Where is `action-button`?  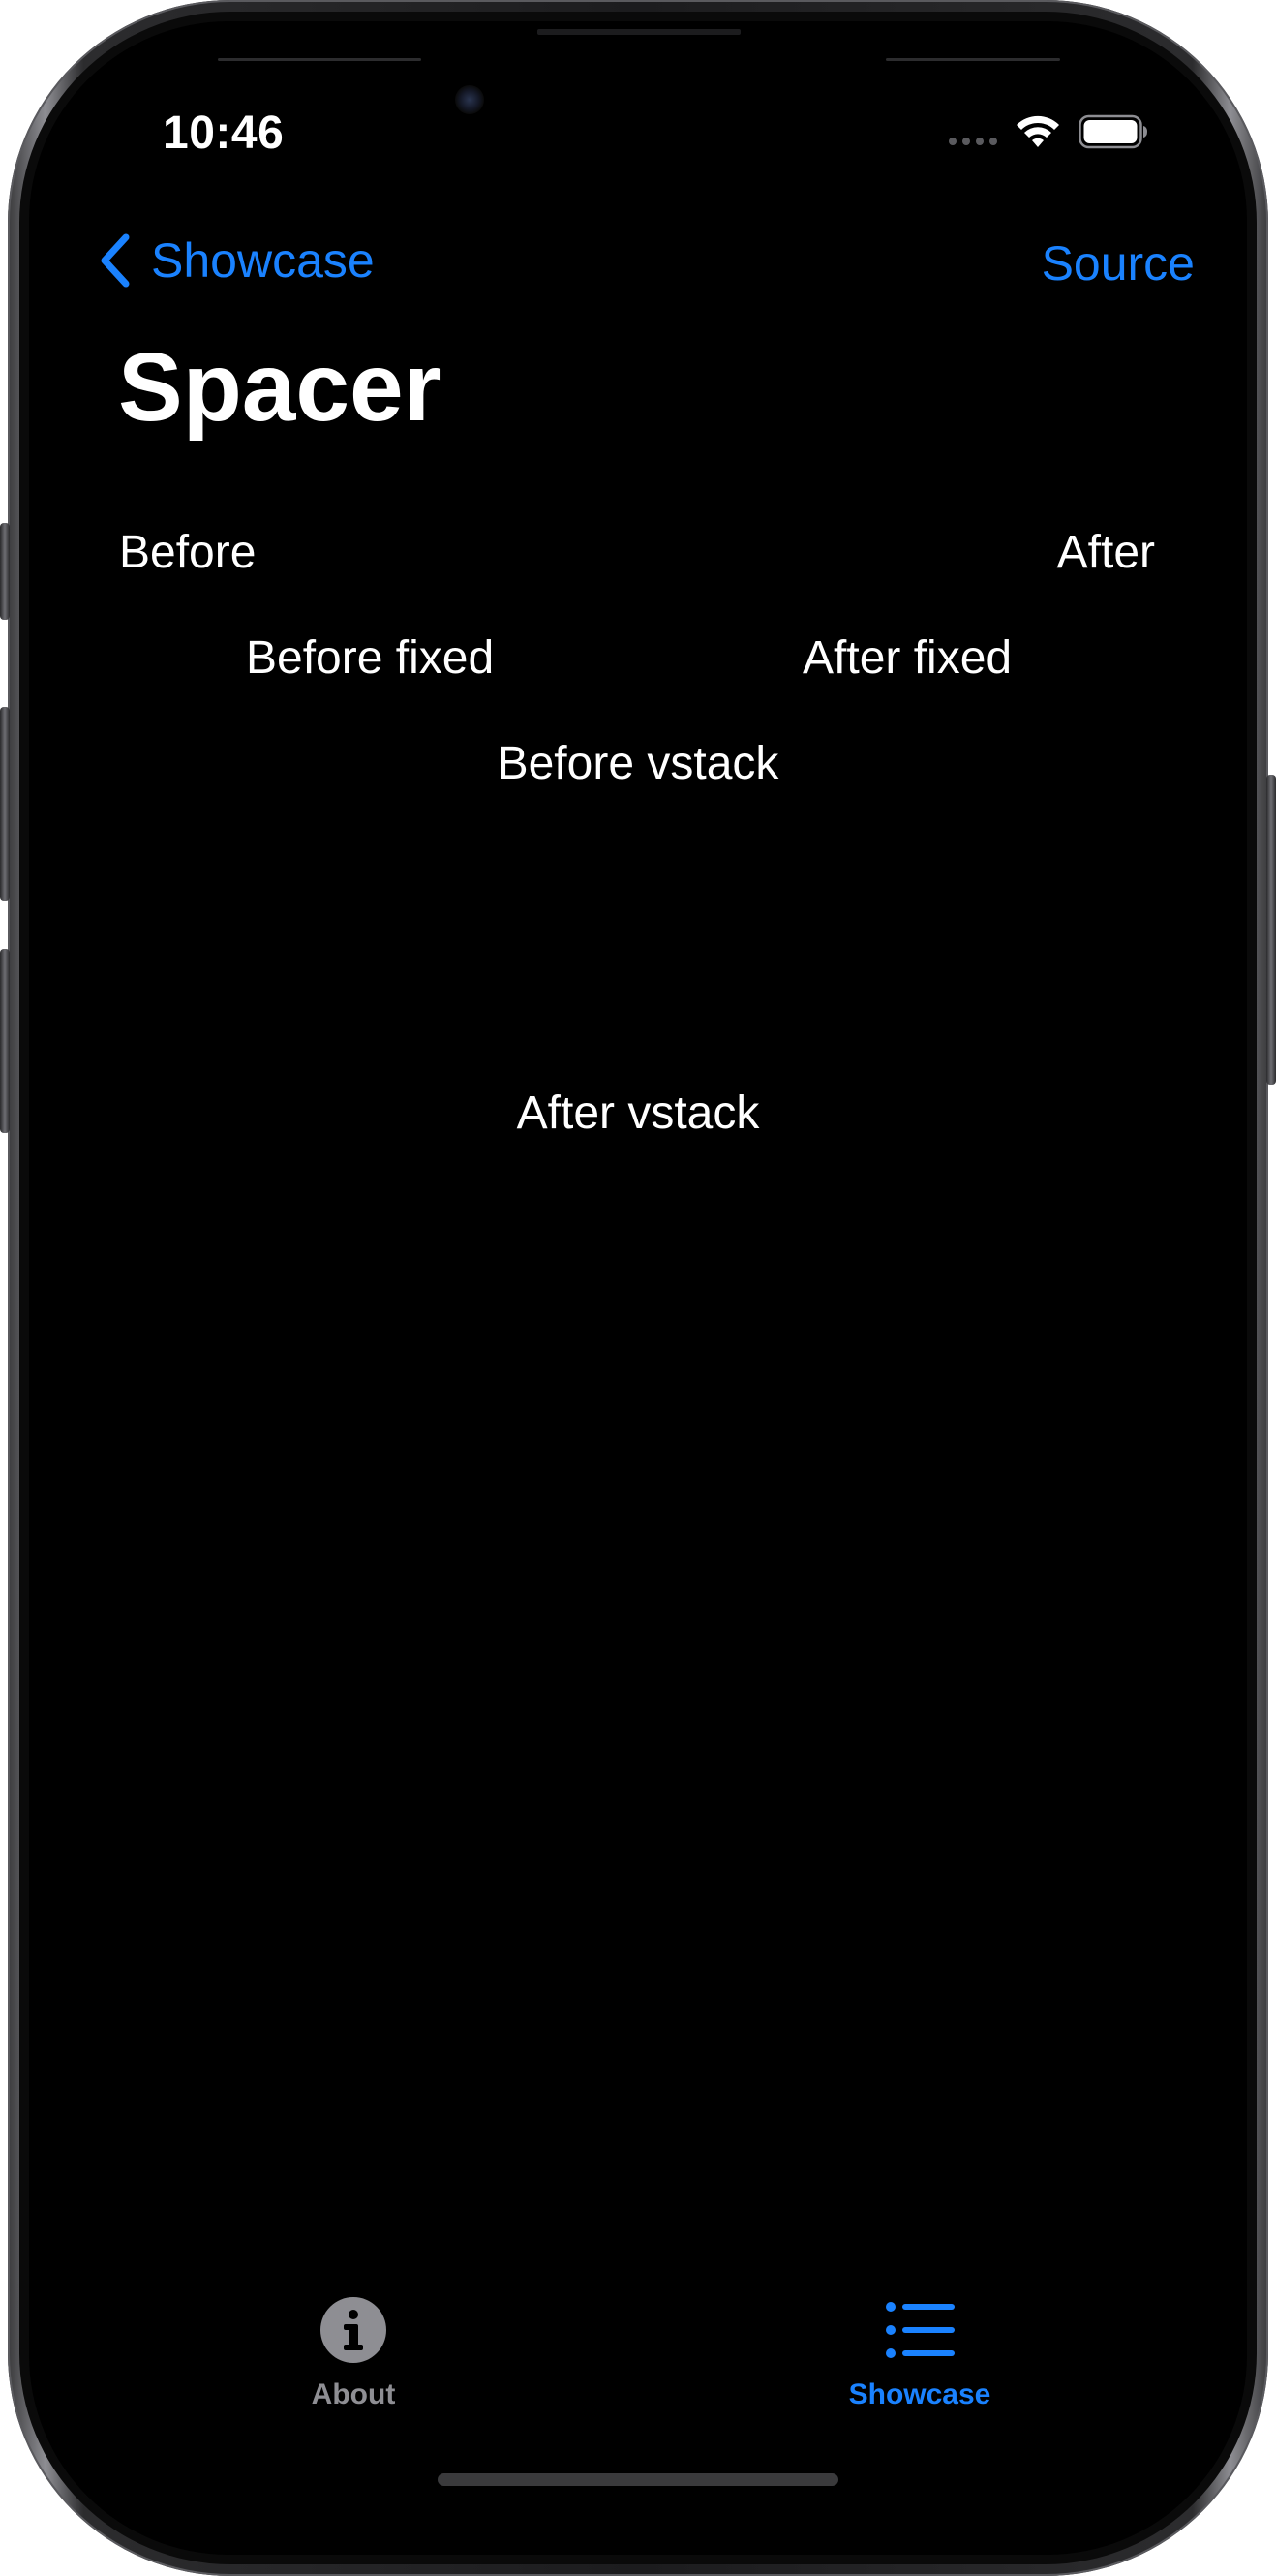
action-button is located at coordinates (5, 571).